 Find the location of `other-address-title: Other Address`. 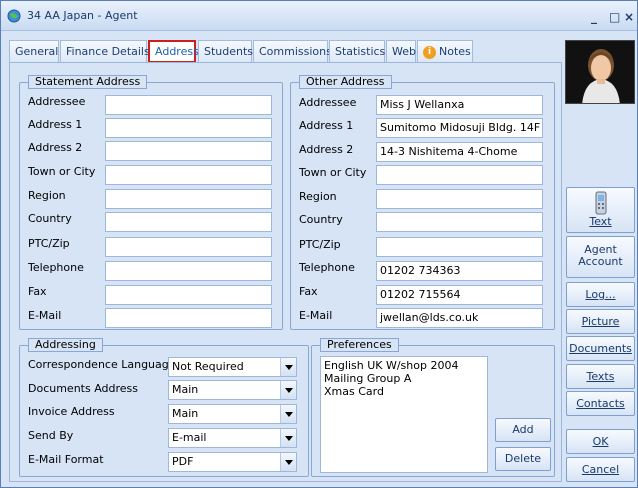

other-address-title: Other Address is located at coordinates (345, 82).